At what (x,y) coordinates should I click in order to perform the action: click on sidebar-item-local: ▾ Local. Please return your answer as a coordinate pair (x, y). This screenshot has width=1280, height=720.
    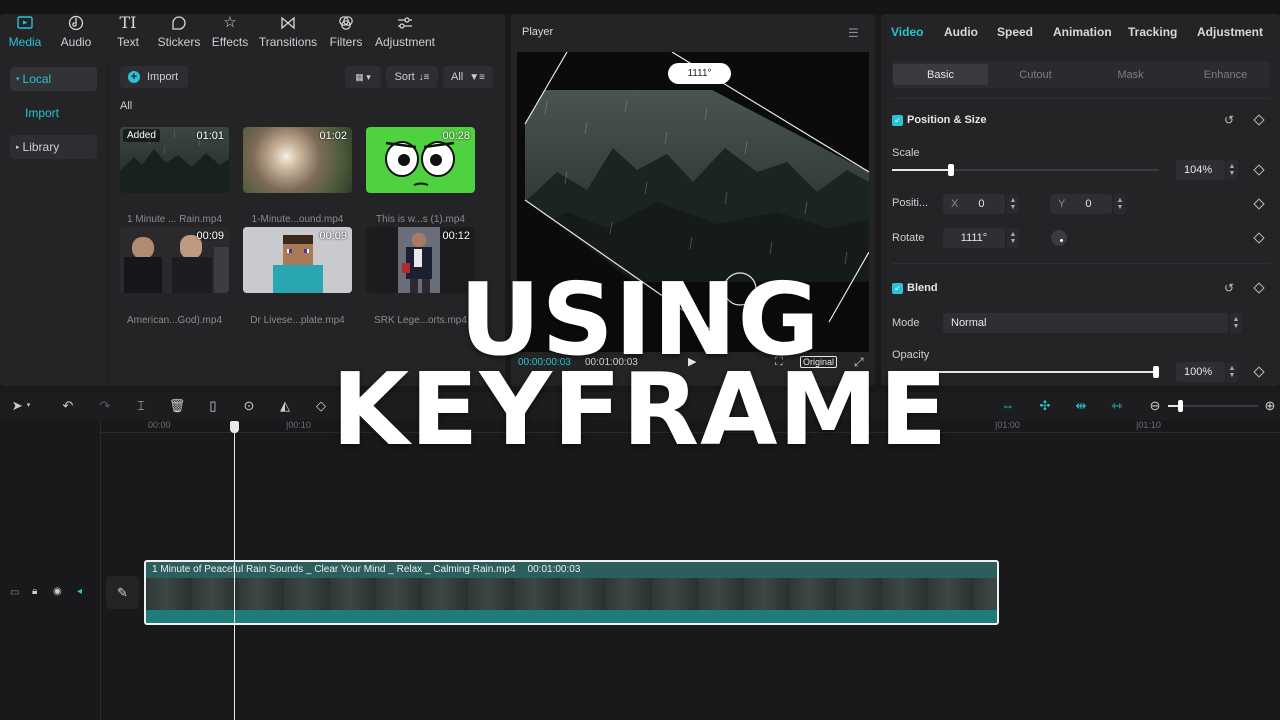
    Looking at the image, I should click on (53, 79).